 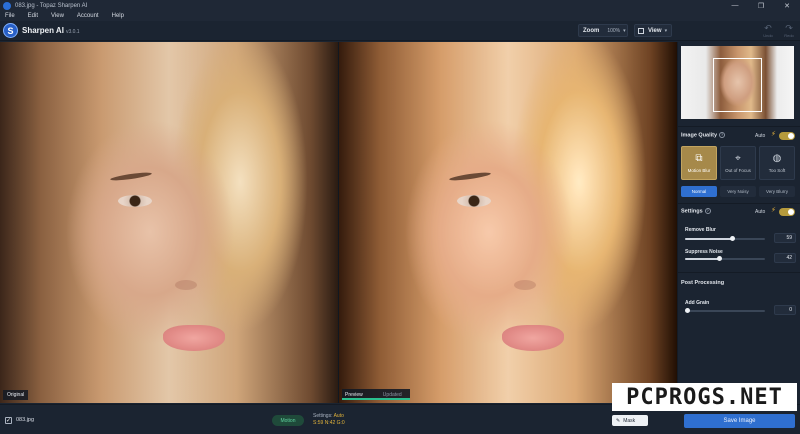 What do you see at coordinates (737, 85) in the screenshot?
I see `navigator-viewport-rect` at bounding box center [737, 85].